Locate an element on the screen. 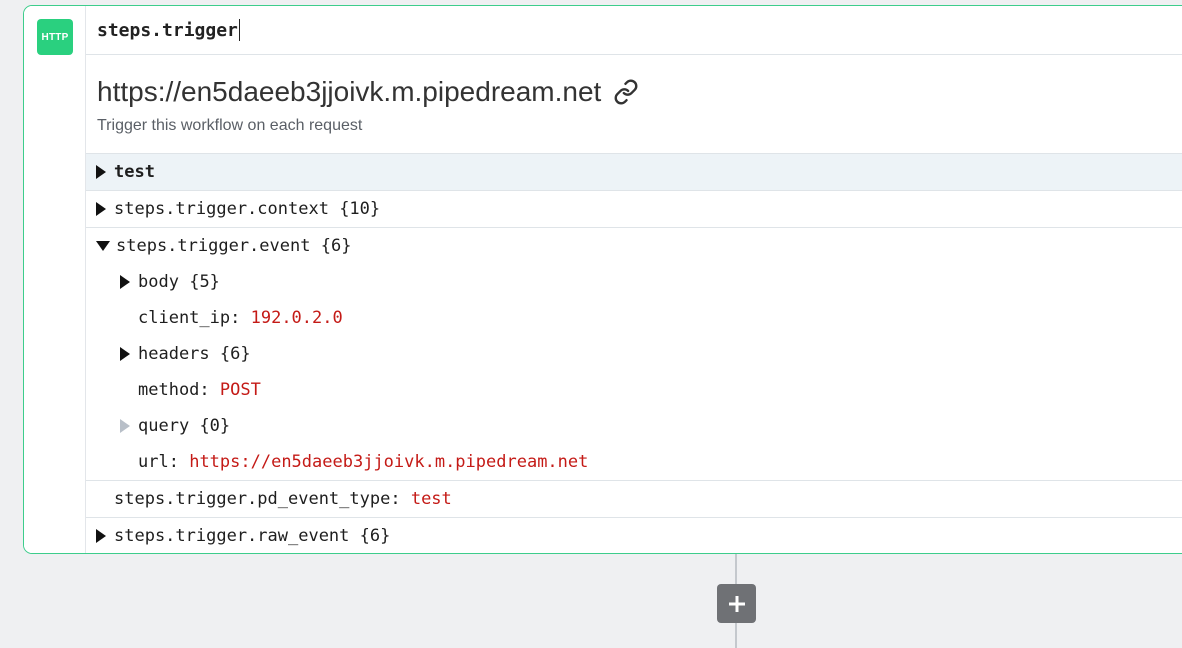  client-ip-value: 192.0.2.0 is located at coordinates (296, 318).